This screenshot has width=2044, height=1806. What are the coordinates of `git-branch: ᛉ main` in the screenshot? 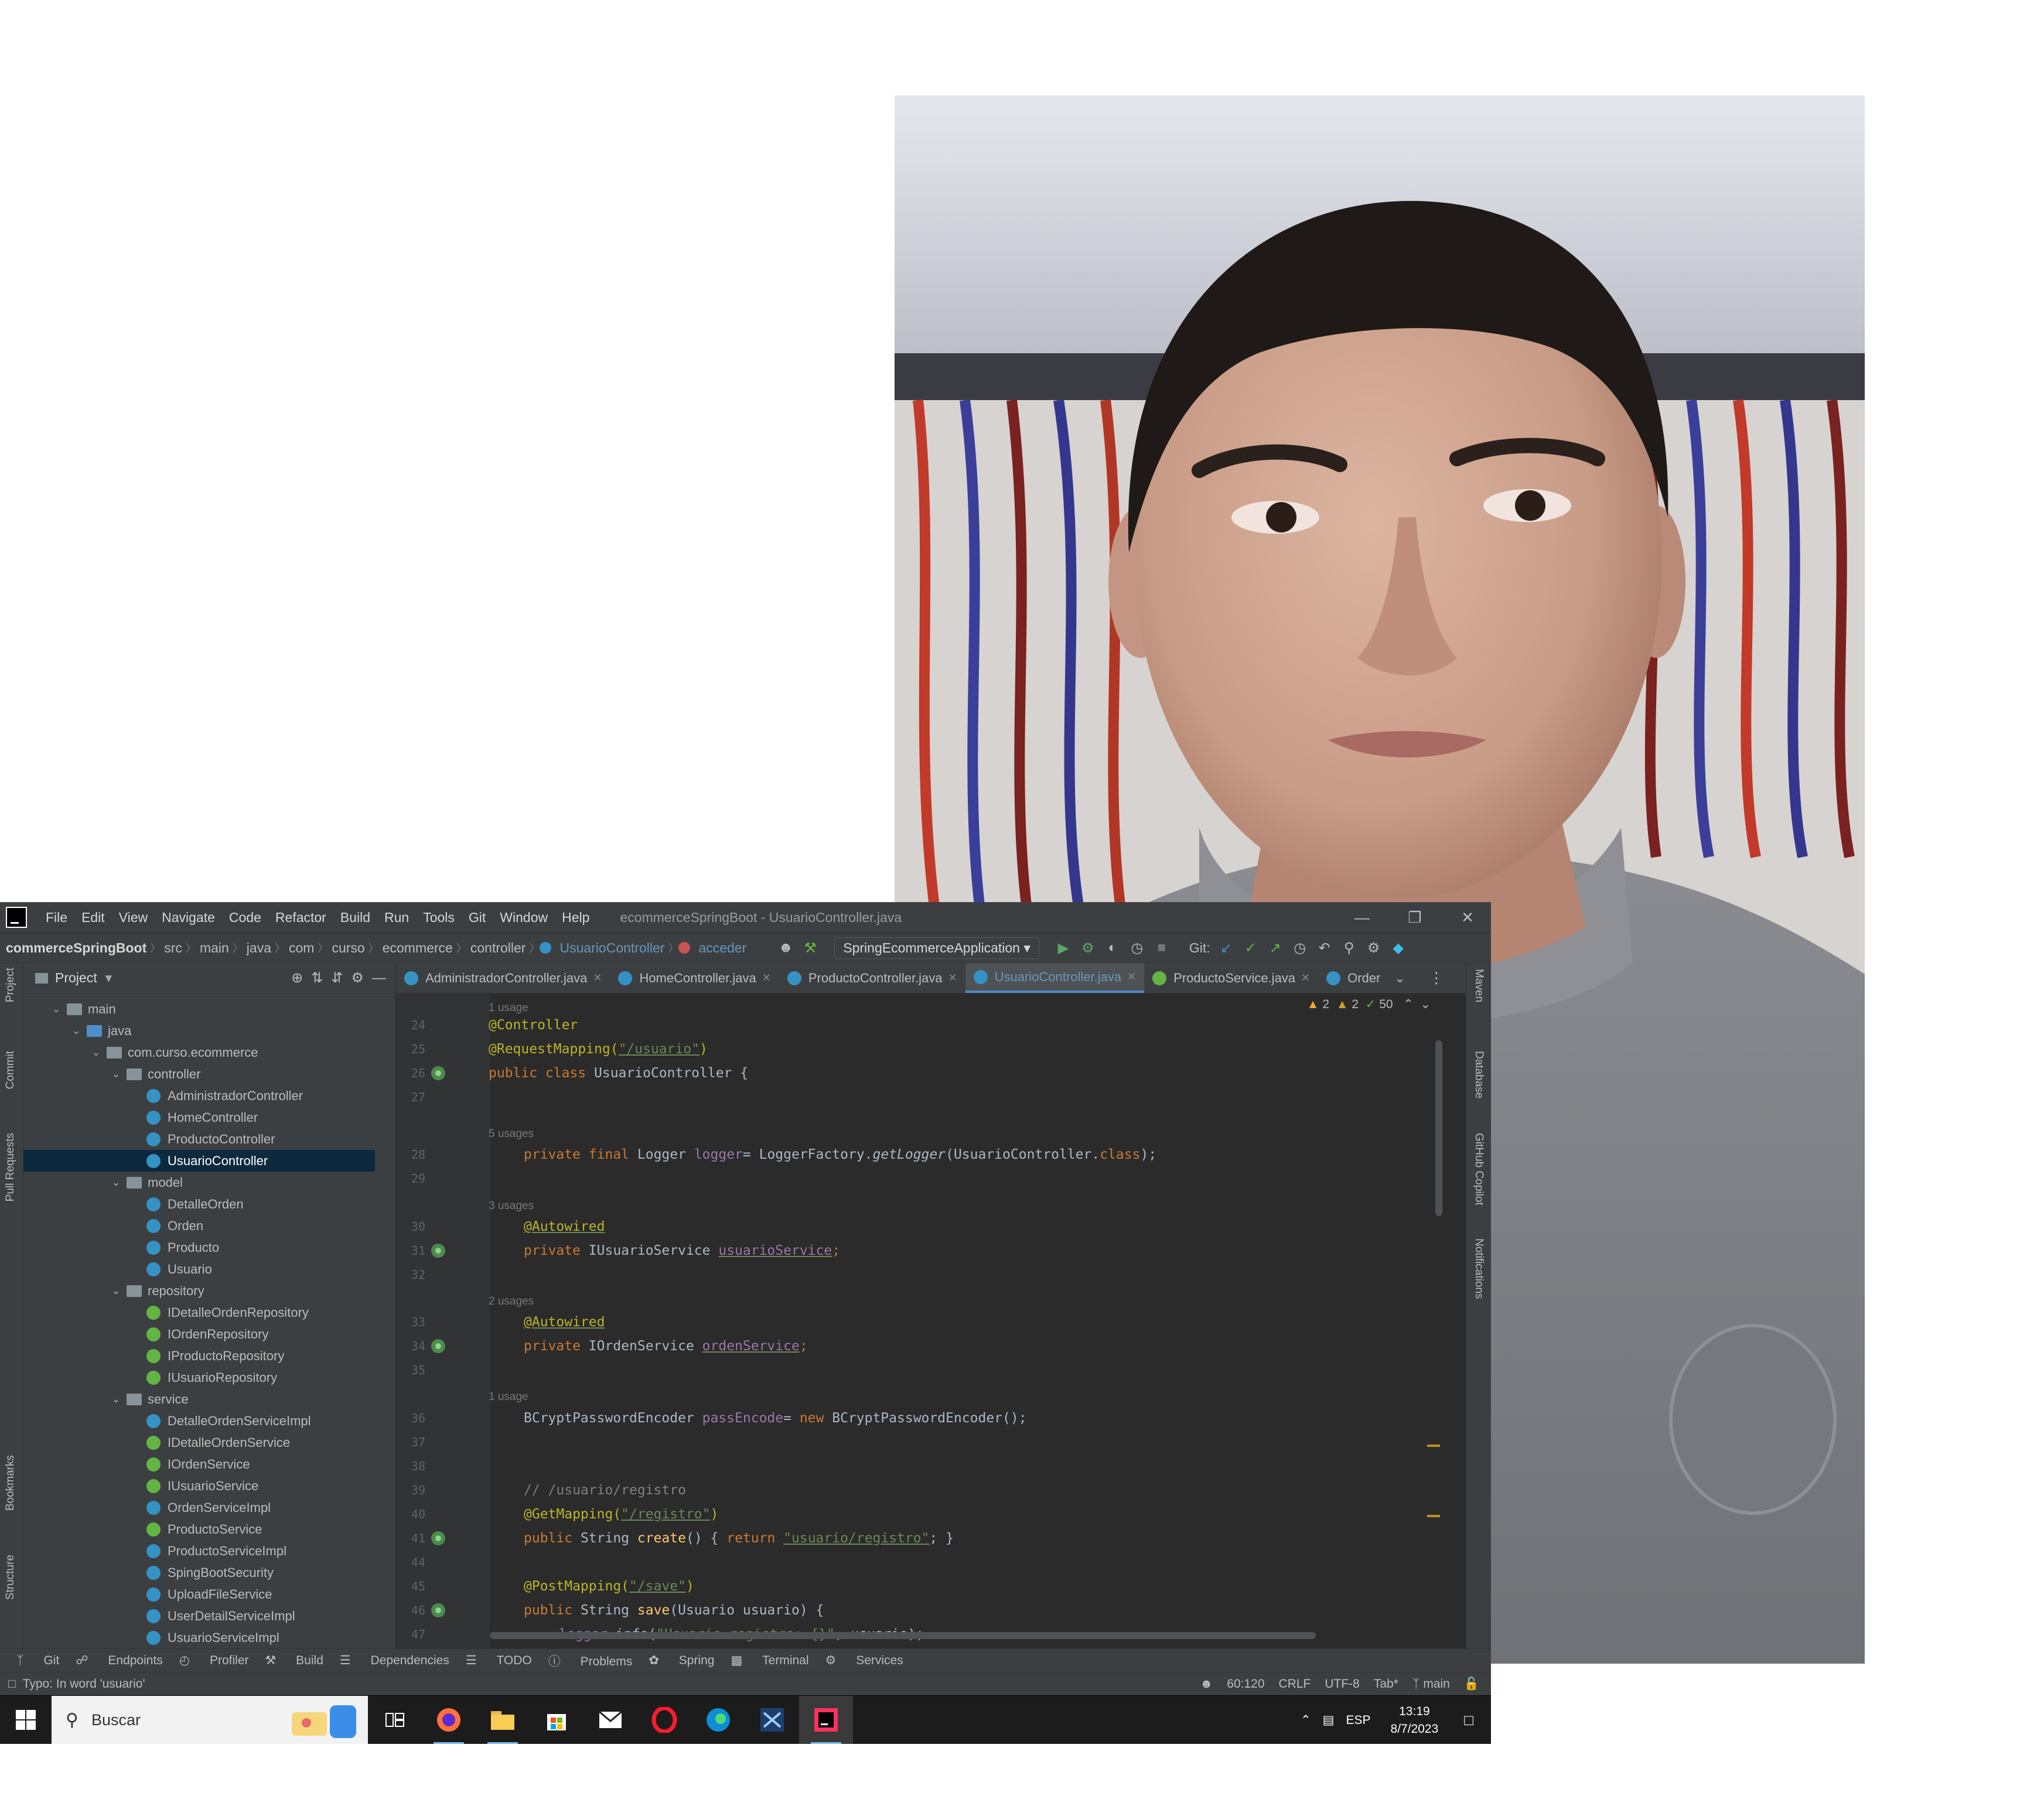 It's located at (1431, 1684).